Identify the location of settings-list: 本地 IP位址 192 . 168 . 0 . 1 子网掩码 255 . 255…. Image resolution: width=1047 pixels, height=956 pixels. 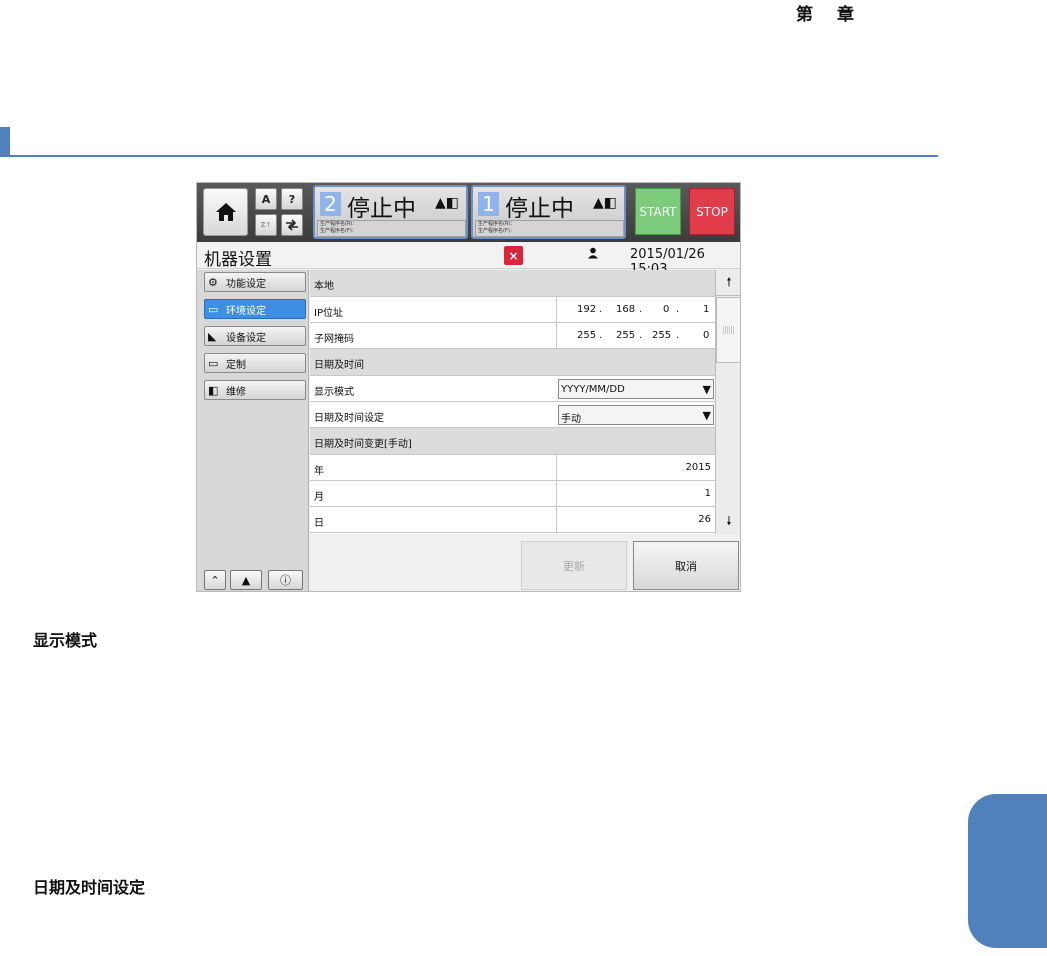
(512, 402).